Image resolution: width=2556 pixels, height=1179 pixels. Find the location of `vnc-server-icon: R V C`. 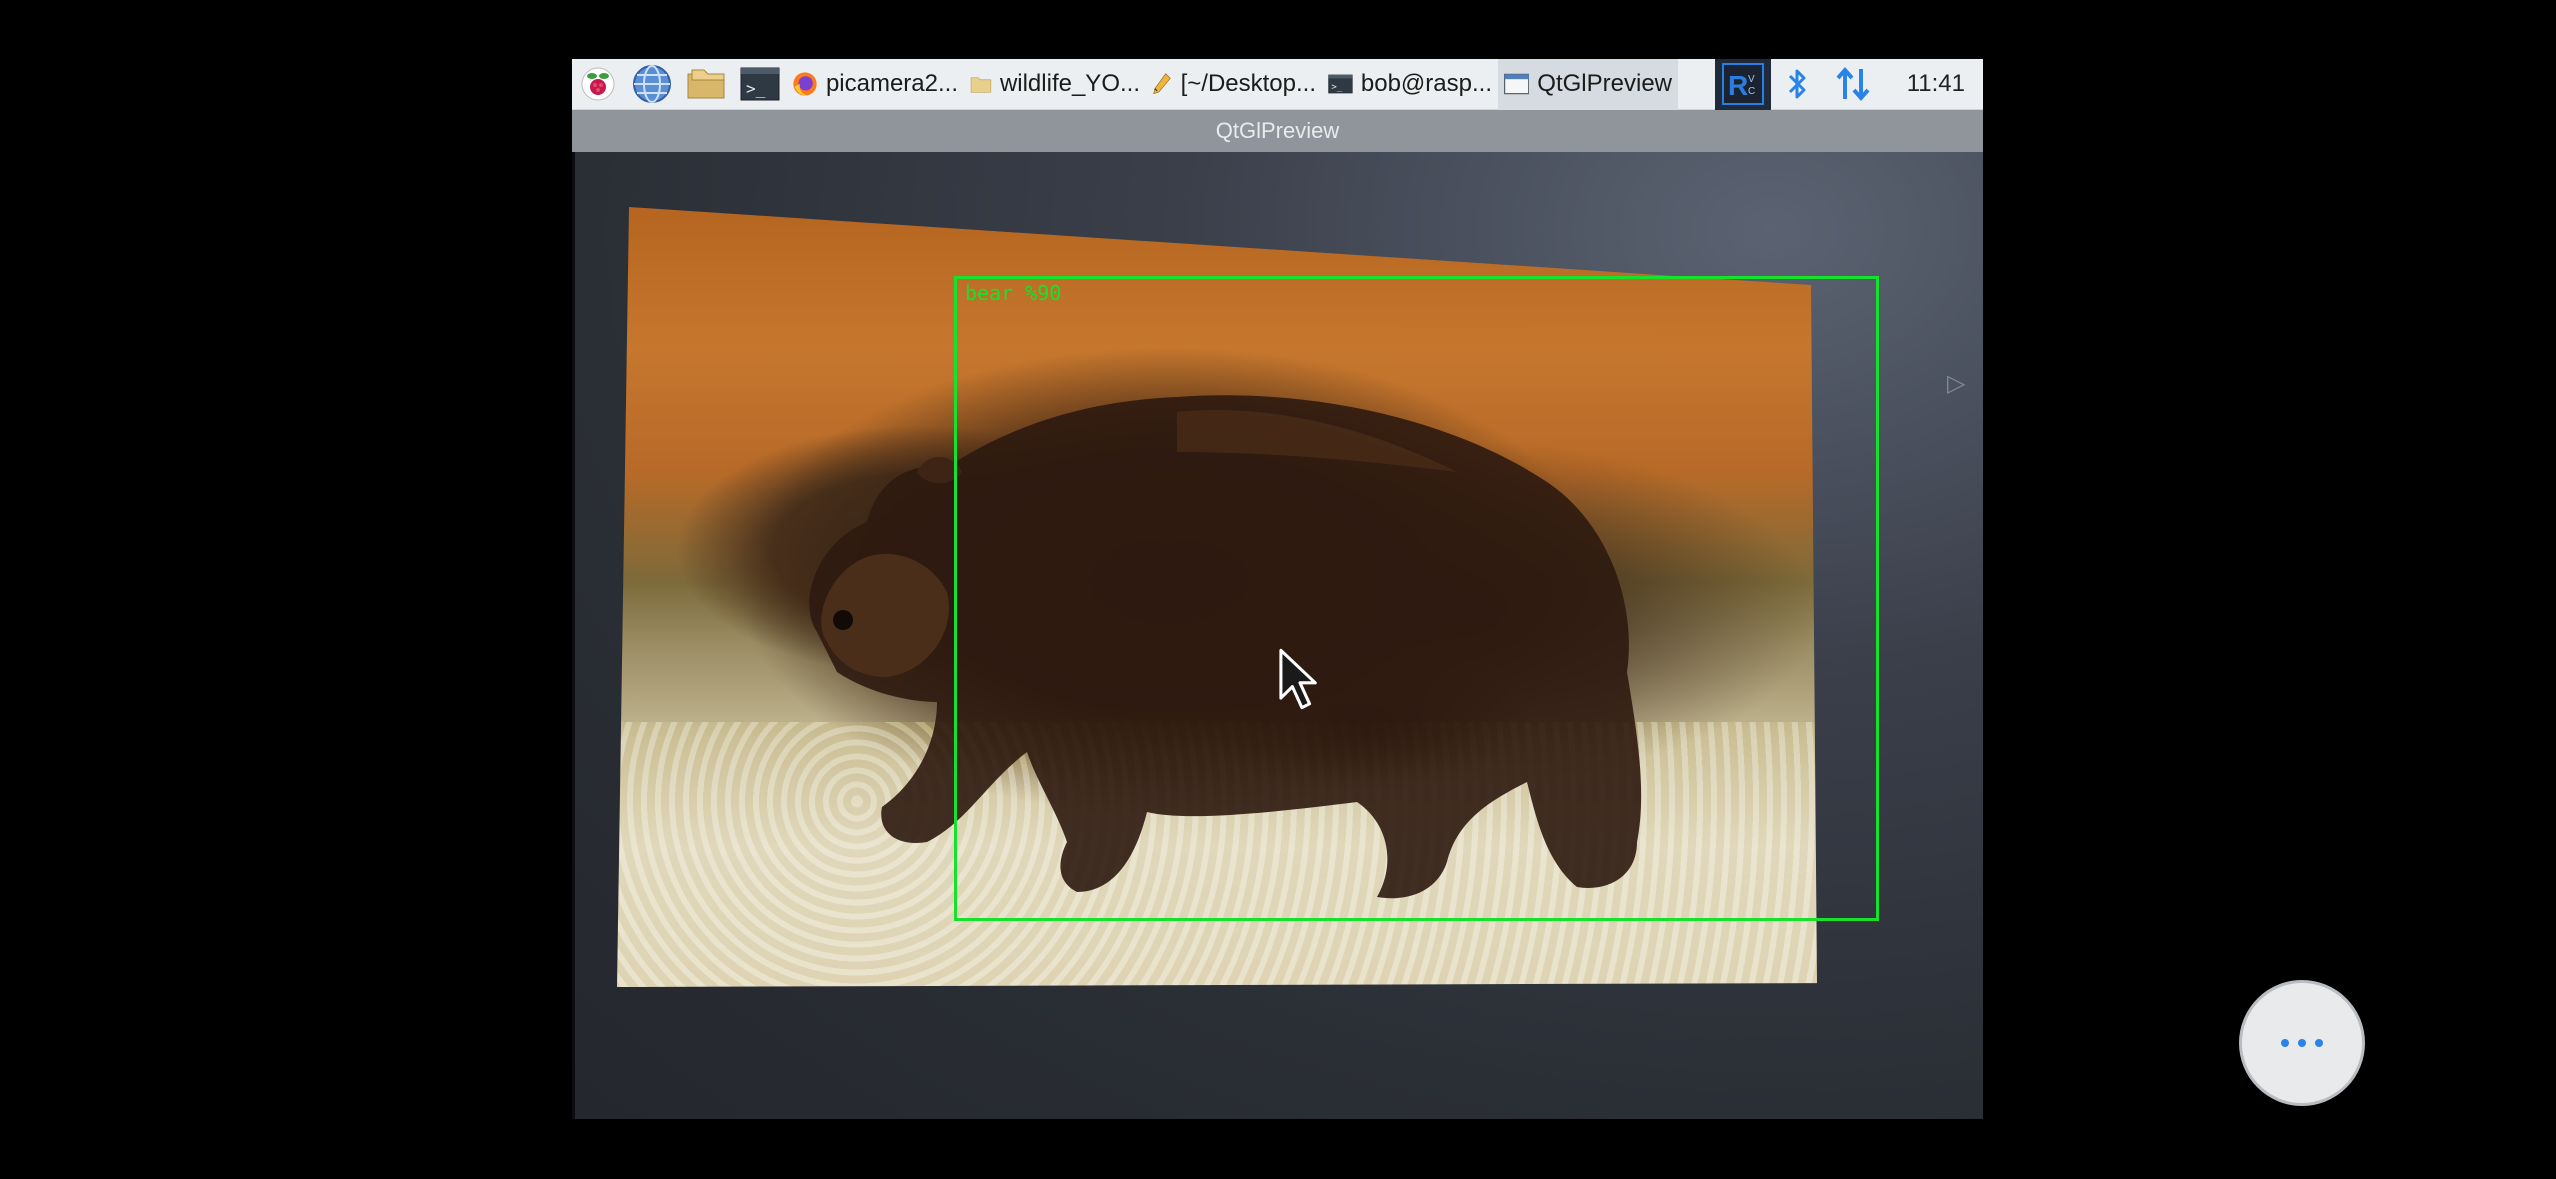

vnc-server-icon: R V C is located at coordinates (1742, 84).